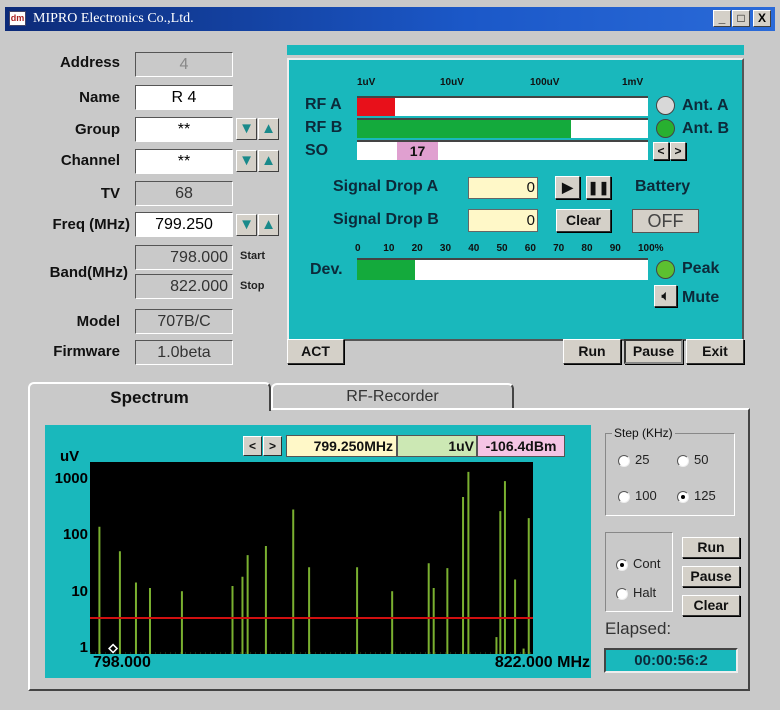 Image resolution: width=780 pixels, height=710 pixels. I want to click on y-tick-1: 1, so click(83, 647).